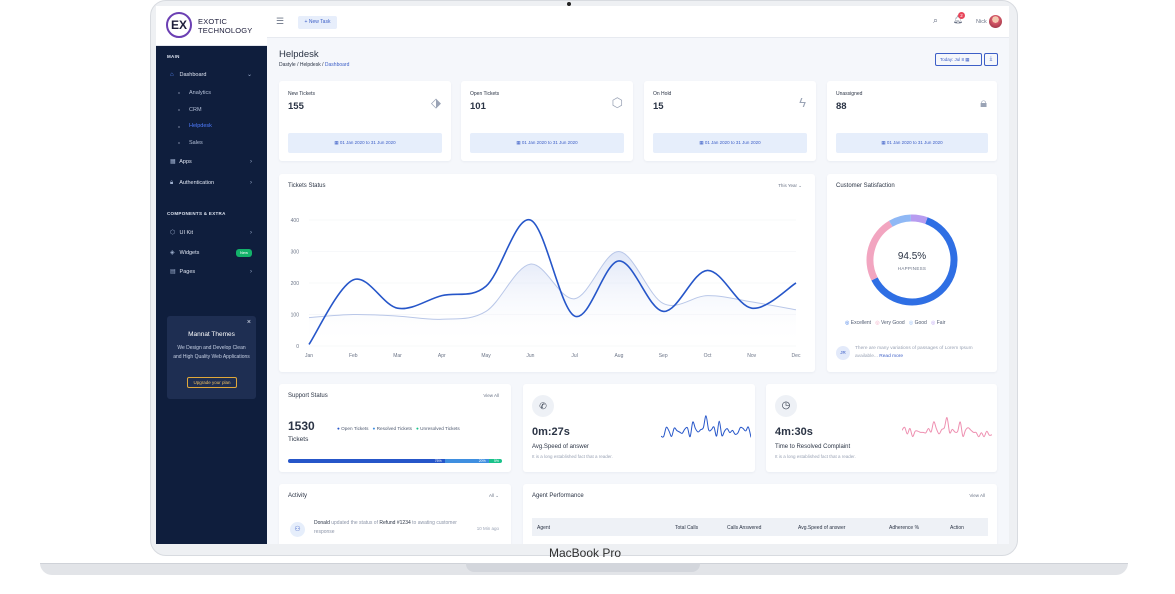 The height and width of the screenshot is (594, 1175). What do you see at coordinates (297, 347) in the screenshot?
I see `y-tick-label: 0` at bounding box center [297, 347].